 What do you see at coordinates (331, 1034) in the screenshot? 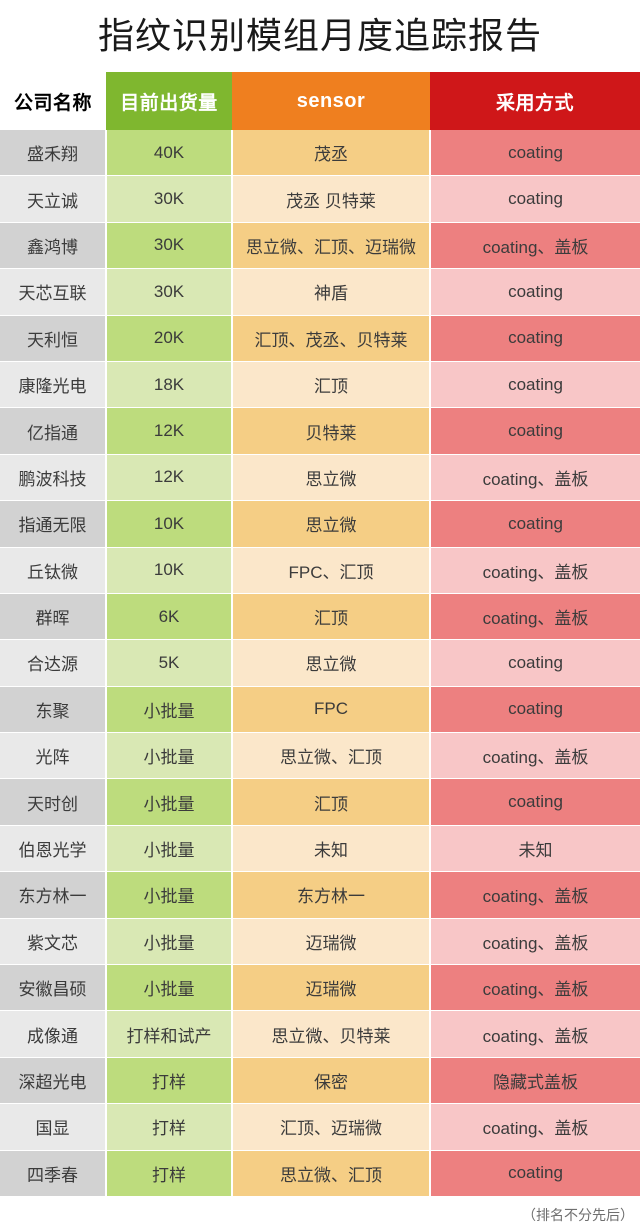
I see `cell-sensor: 思立微、贝特莱` at bounding box center [331, 1034].